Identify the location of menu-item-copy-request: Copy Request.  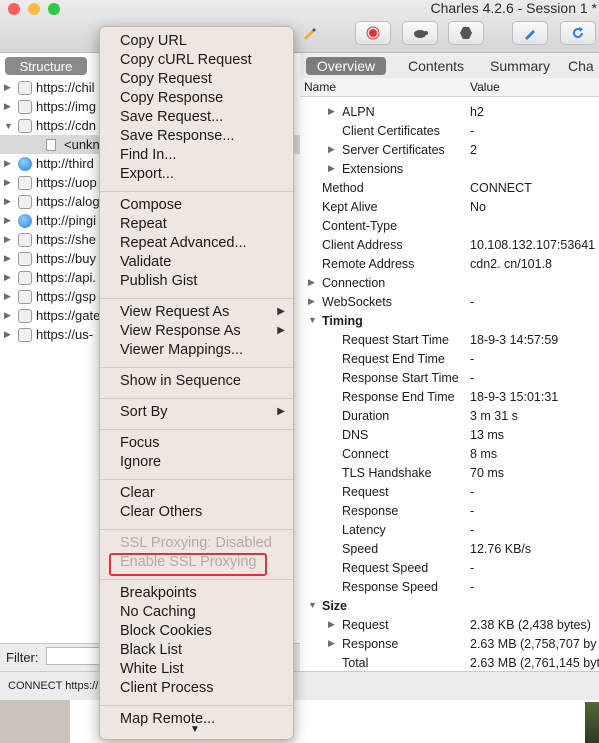
(206, 79).